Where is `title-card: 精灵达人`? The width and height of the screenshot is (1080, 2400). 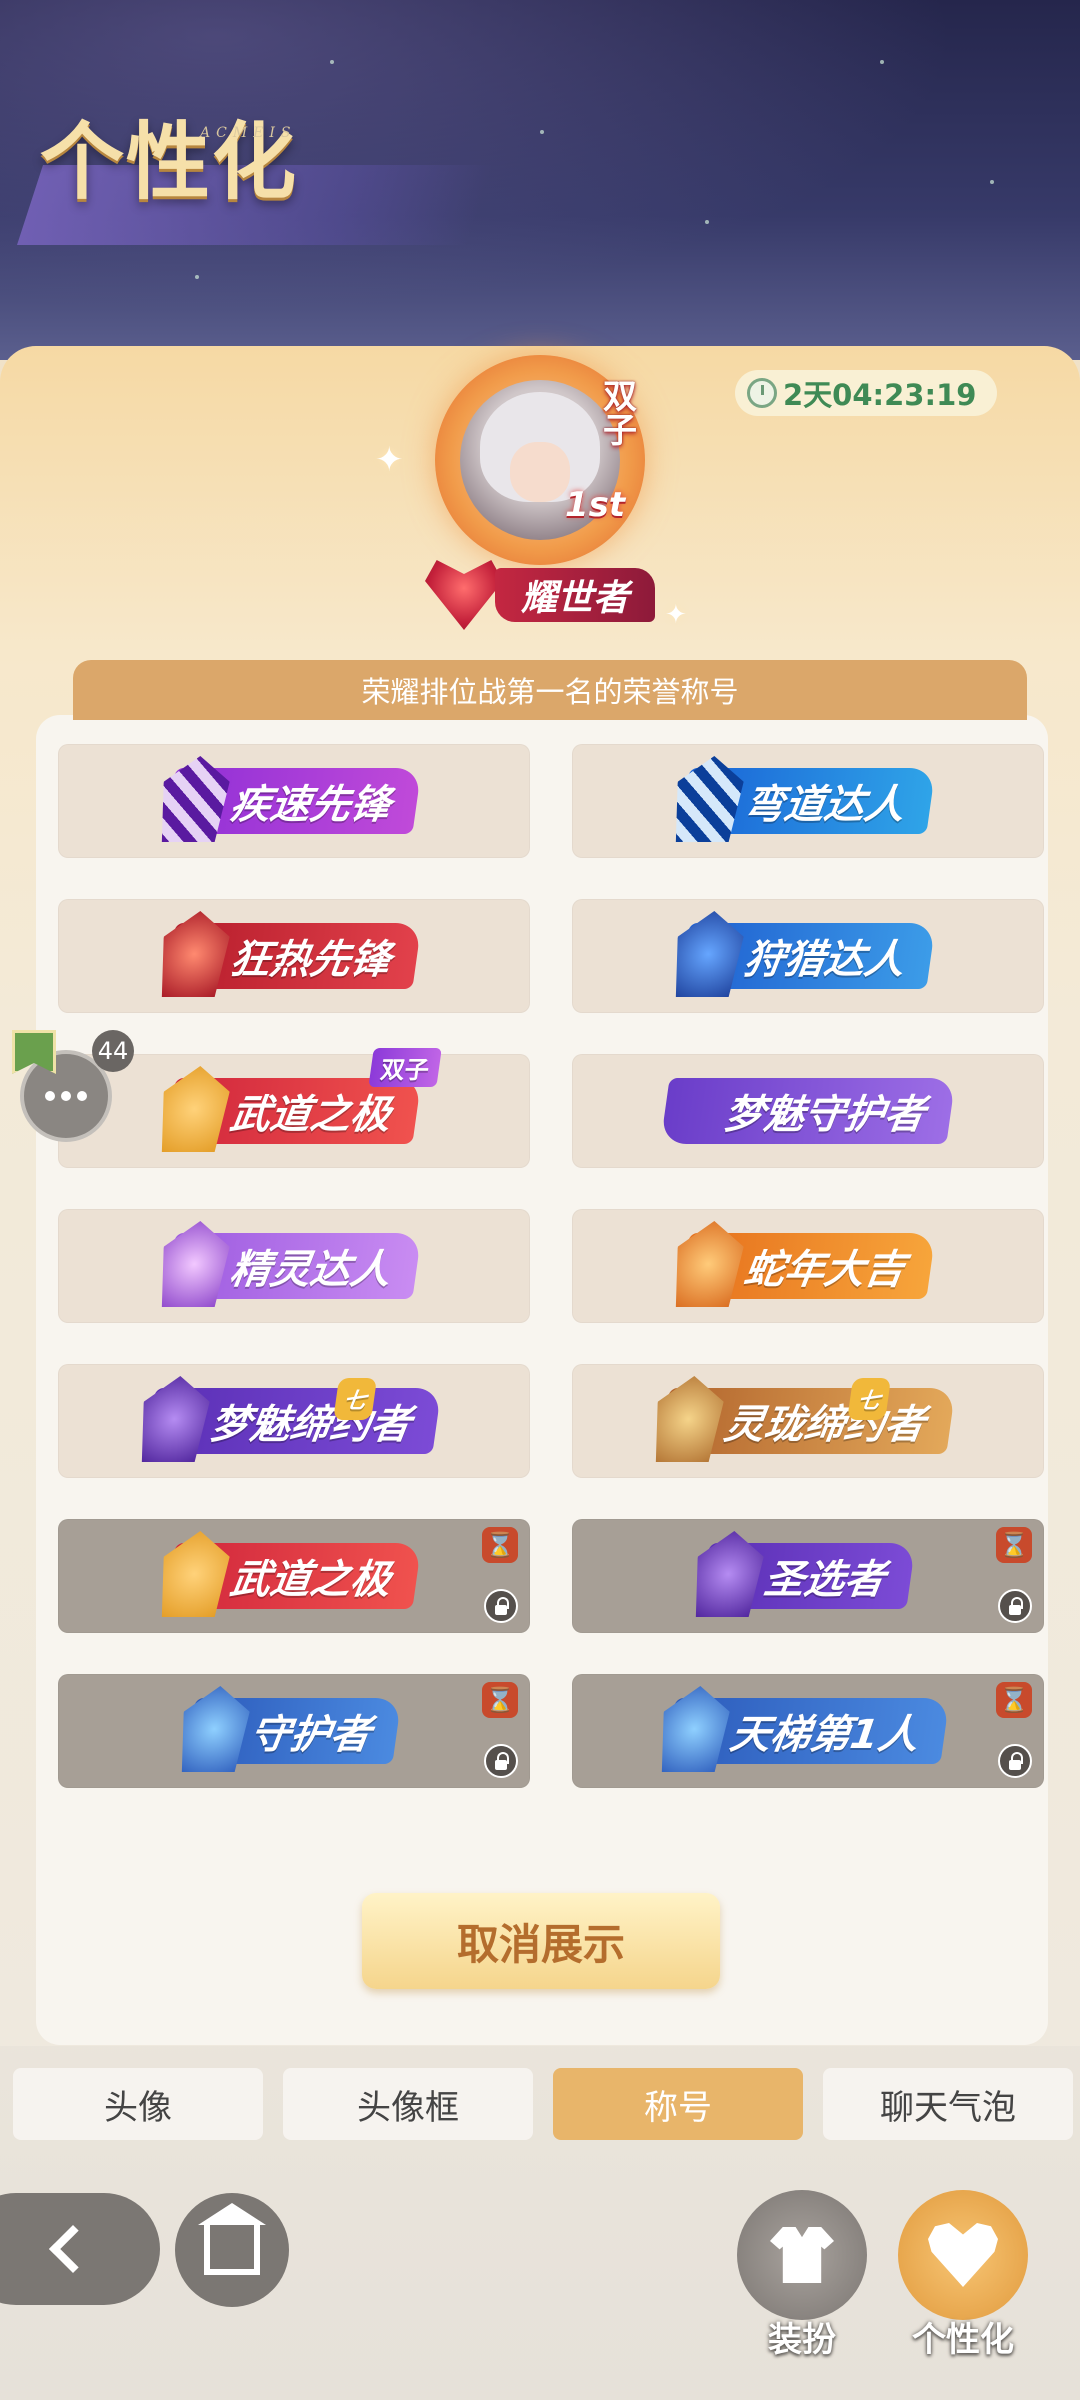 title-card: 精灵达人 is located at coordinates (294, 1266).